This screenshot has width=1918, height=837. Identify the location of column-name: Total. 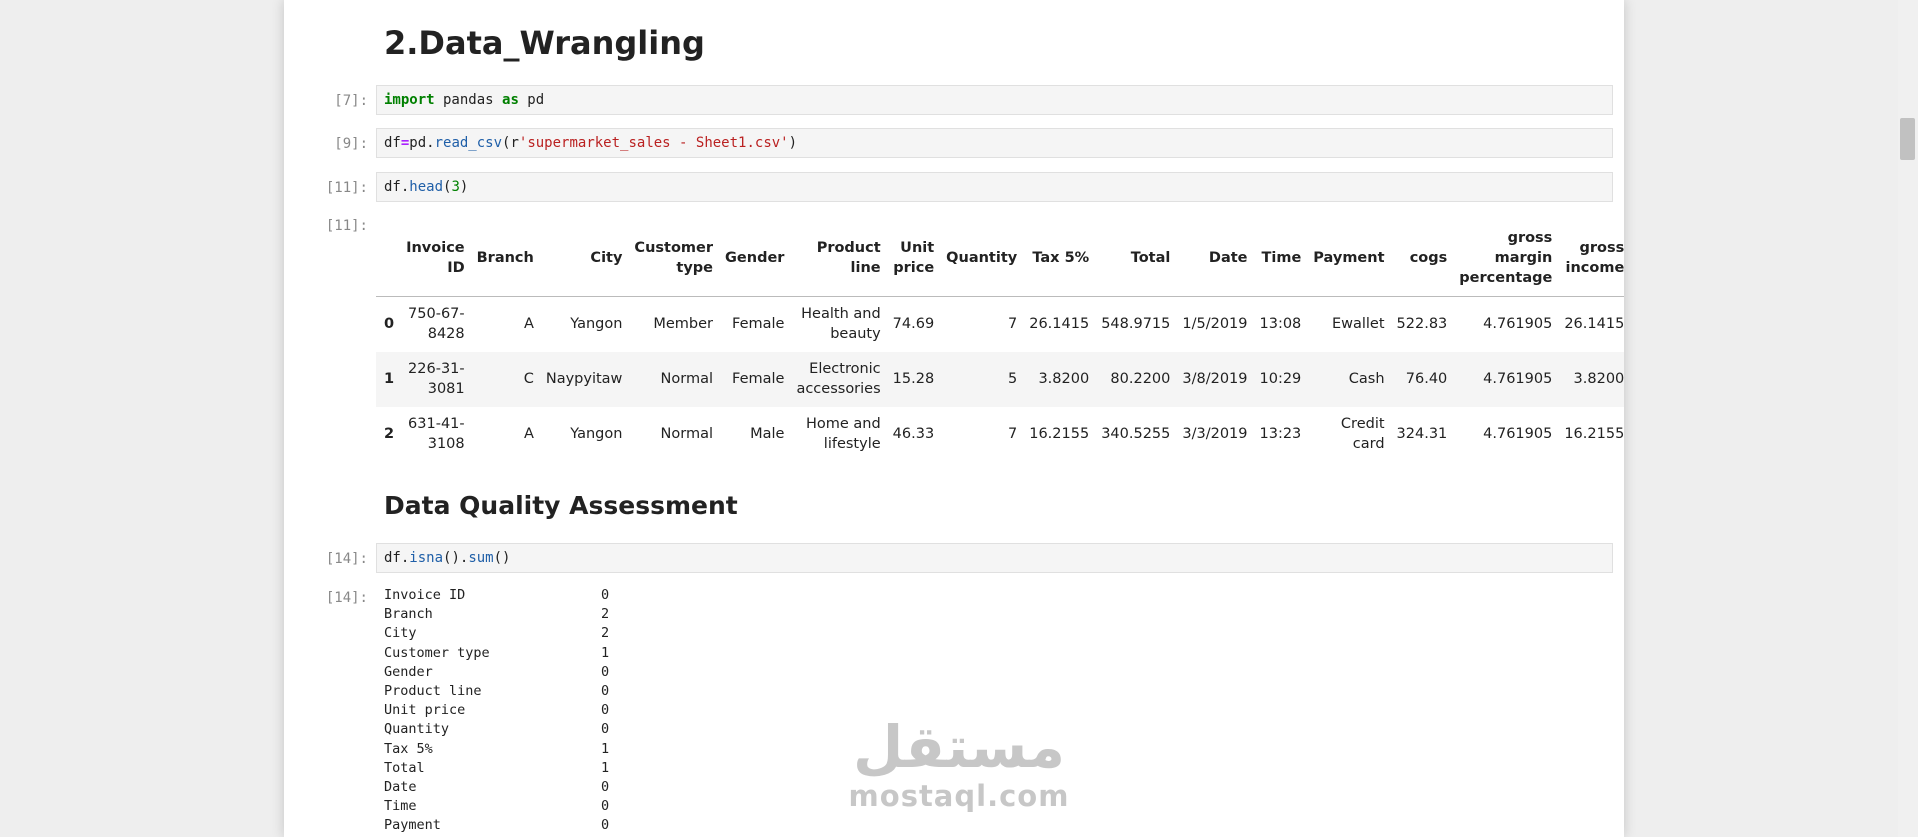
(404, 767).